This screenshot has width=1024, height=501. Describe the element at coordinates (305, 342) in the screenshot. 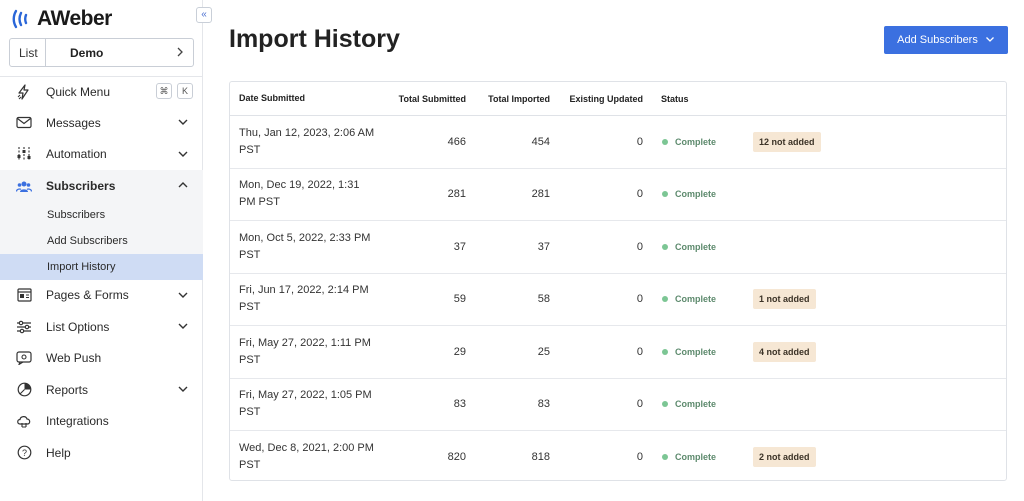

I see `date-line-1: Fri, May 27, 2022, 1:11 PM` at that location.